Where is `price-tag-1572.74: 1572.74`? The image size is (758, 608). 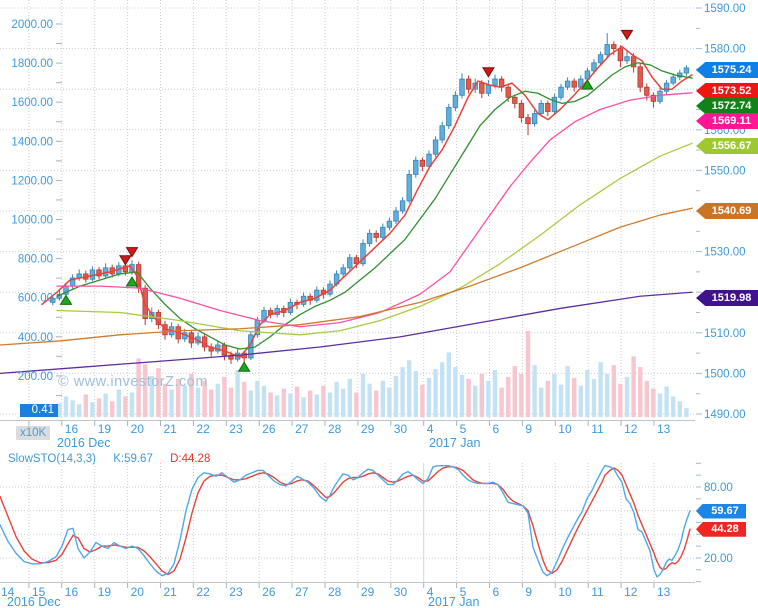 price-tag-1572.74: 1572.74 is located at coordinates (727, 106).